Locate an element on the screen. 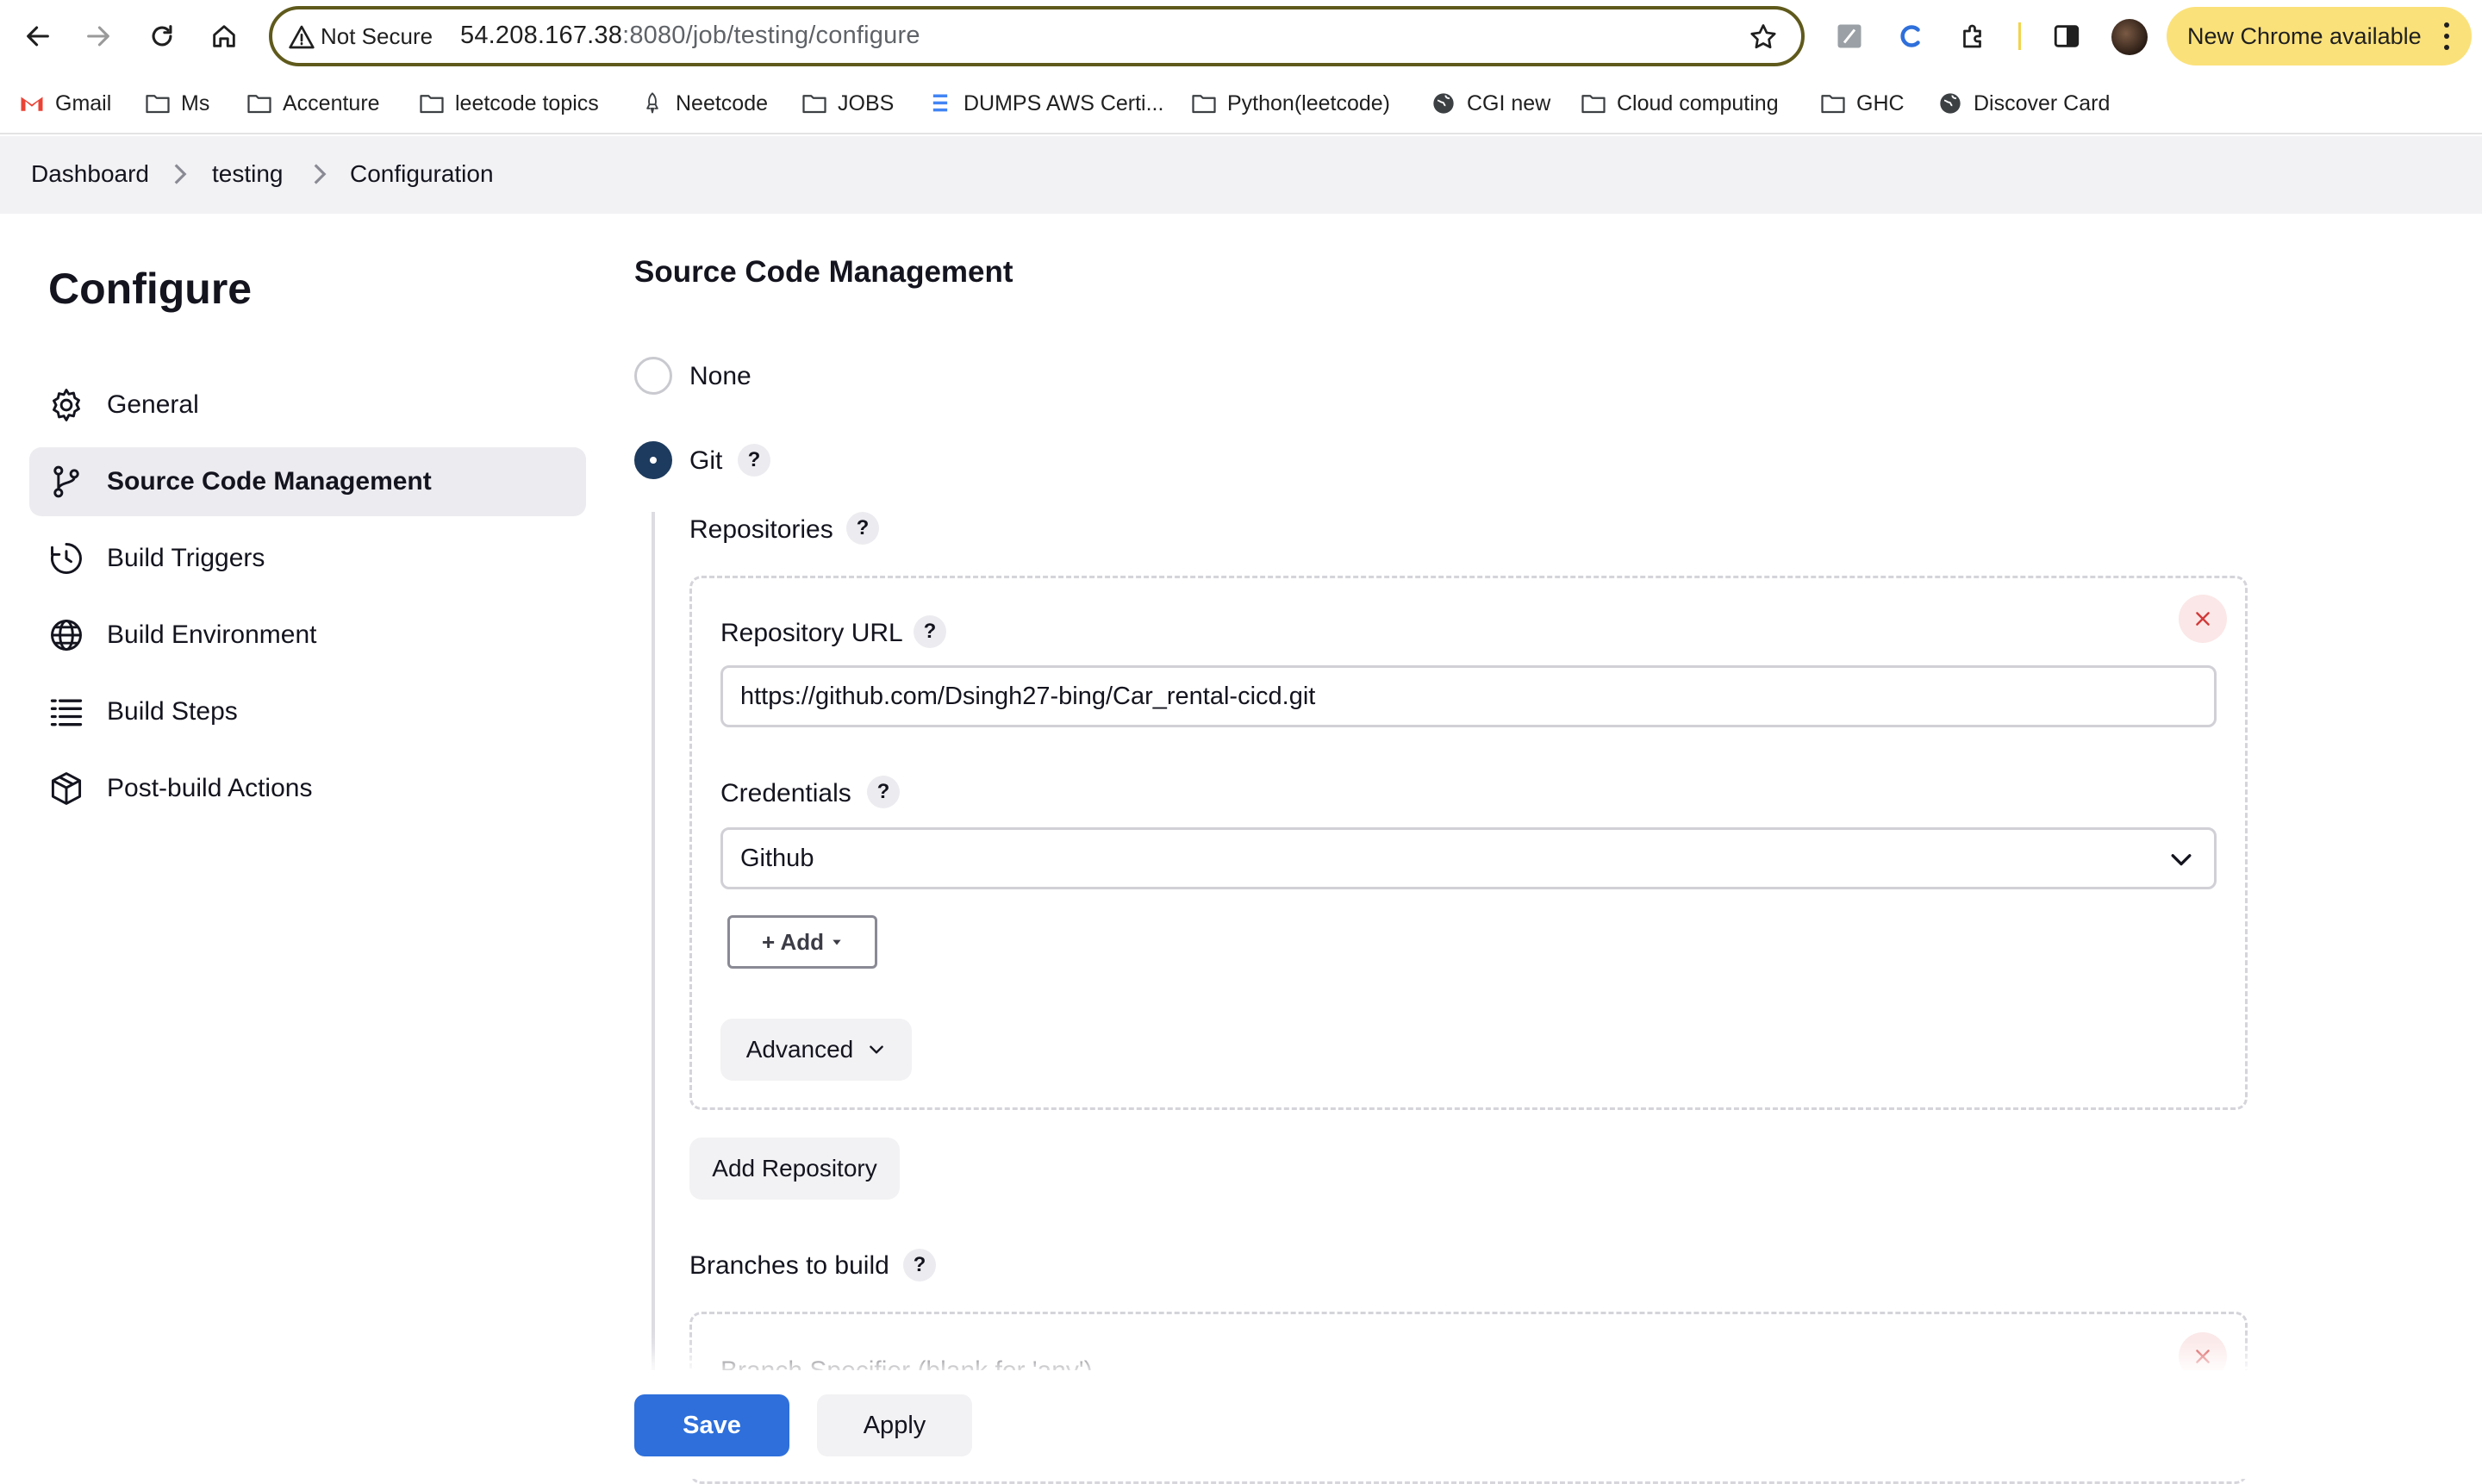 This screenshot has height=1484, width=2482. bookmark-python-leetcode: Python(leetcode) is located at coordinates (1291, 104).